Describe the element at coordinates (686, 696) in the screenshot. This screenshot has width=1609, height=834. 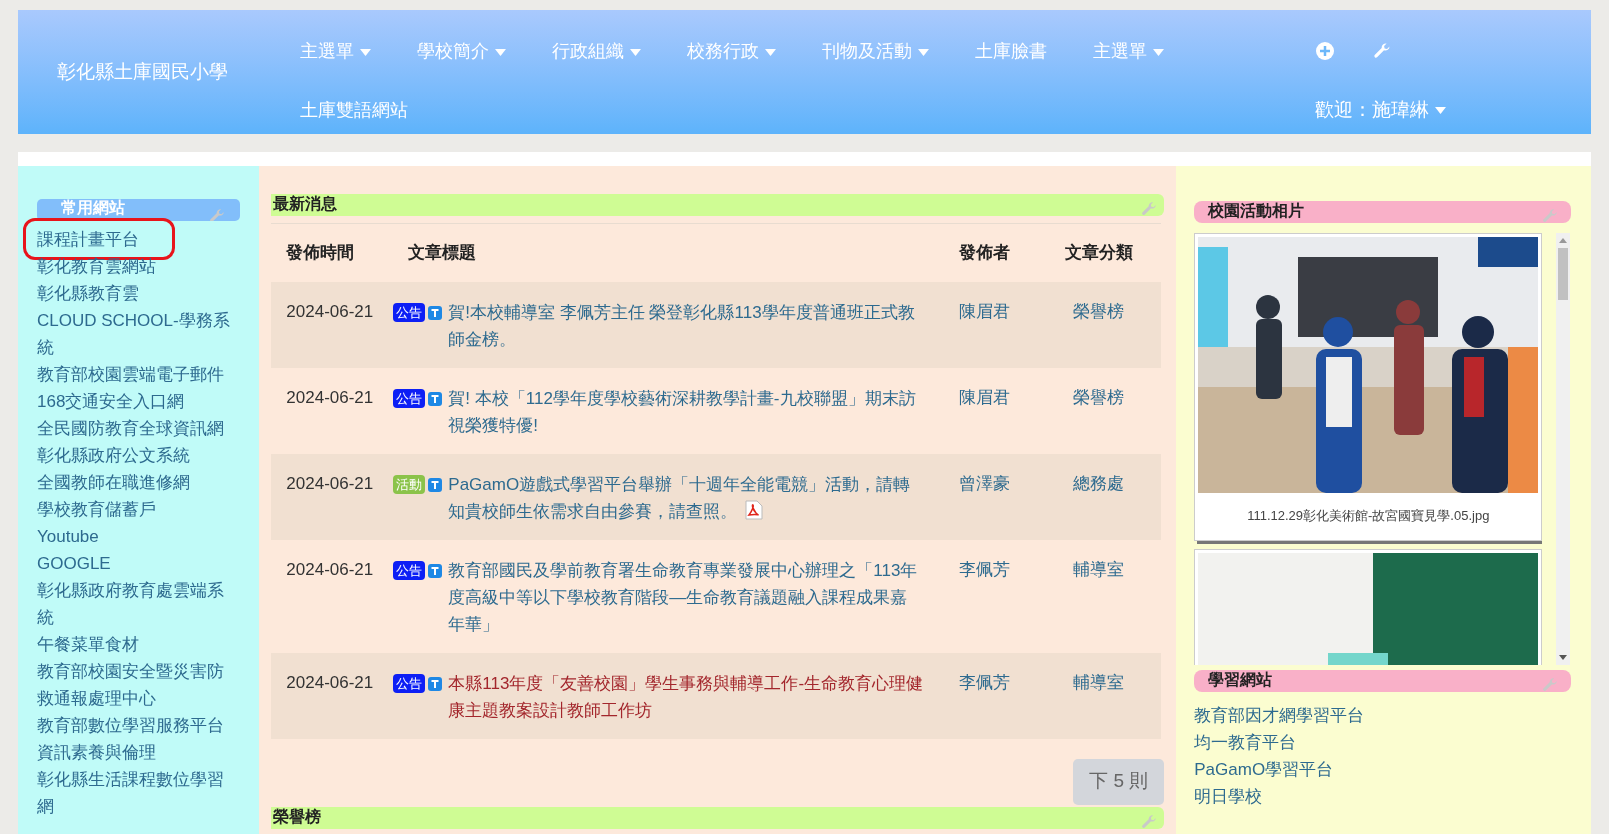
I see `article-link: 本縣113年度「友善校園」學生事務與輔導工作-生命教育心理健康主題教案設計教師工作坊` at that location.